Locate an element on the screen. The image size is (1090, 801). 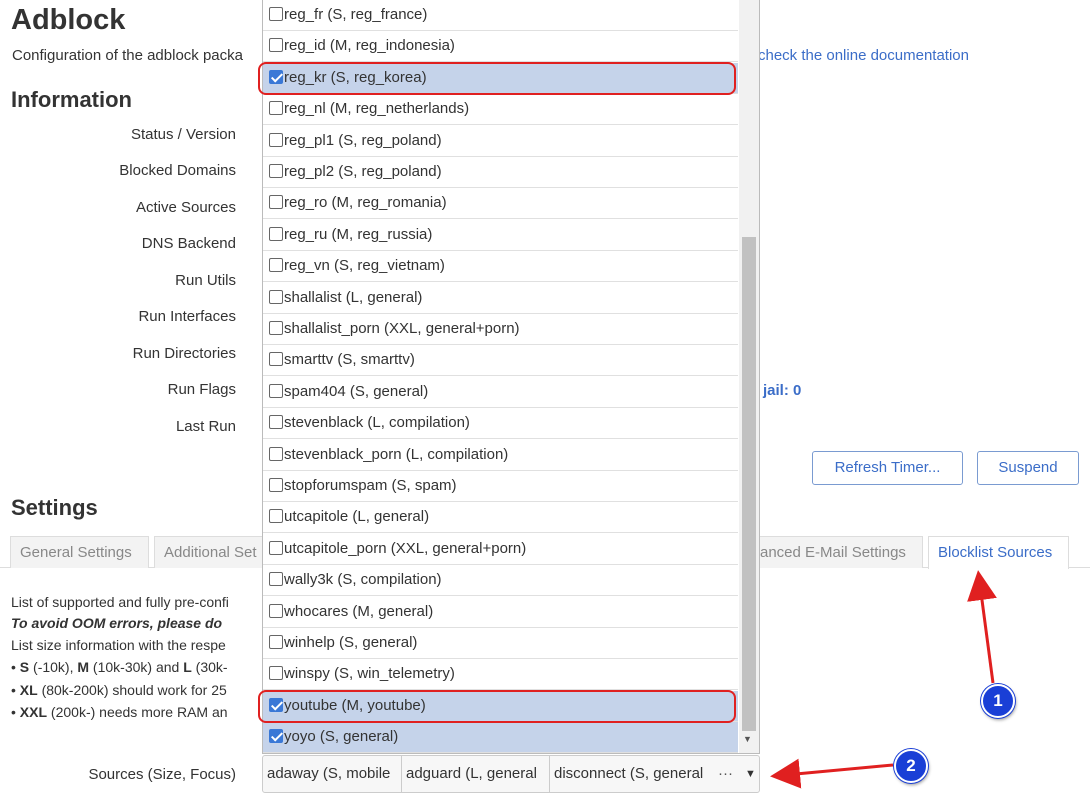
annotation-badge-2: 2 is located at coordinates (911, 766).